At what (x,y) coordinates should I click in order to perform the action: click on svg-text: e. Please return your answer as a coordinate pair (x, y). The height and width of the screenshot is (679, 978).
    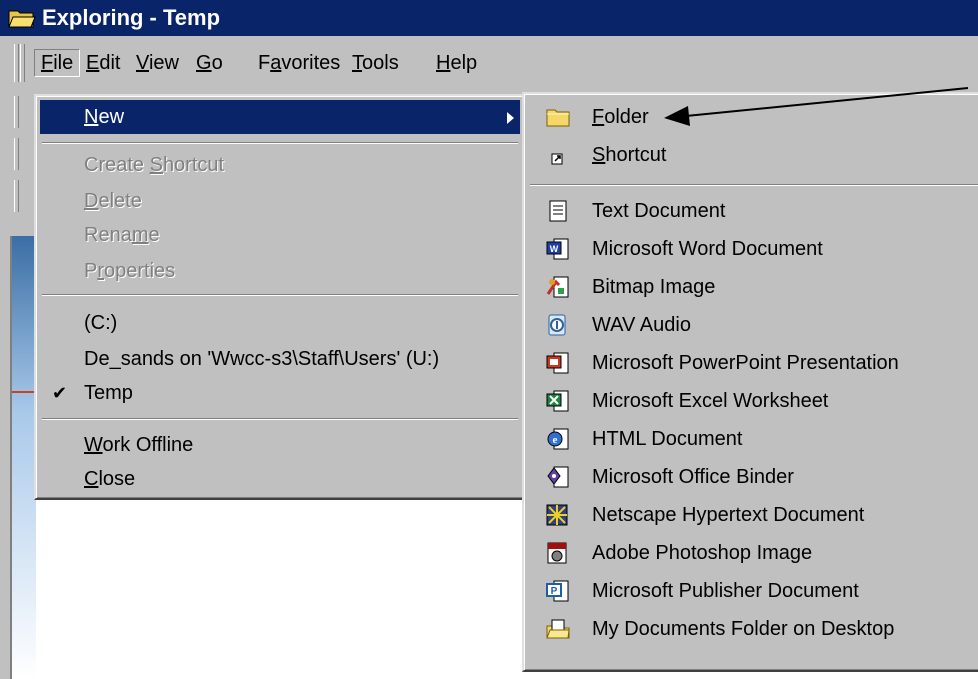
    Looking at the image, I should click on (555, 440).